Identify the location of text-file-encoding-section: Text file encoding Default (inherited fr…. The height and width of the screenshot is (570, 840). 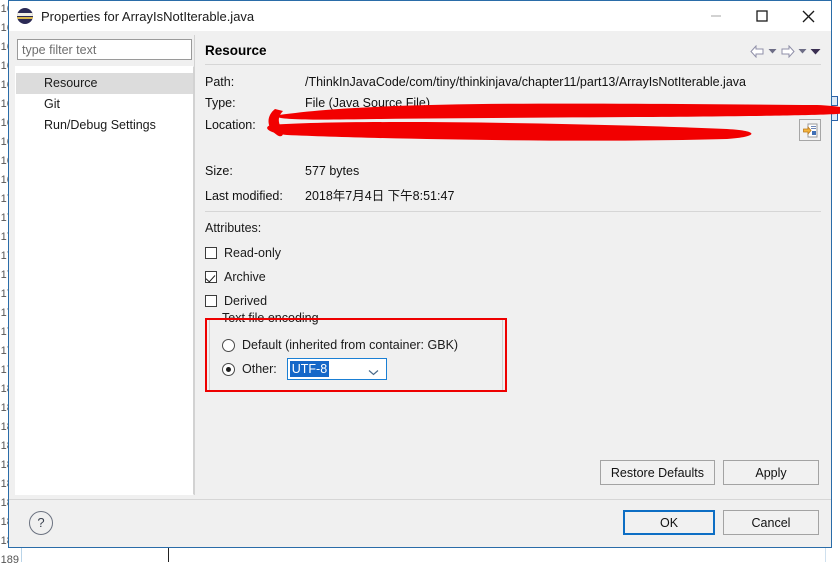
(356, 351).